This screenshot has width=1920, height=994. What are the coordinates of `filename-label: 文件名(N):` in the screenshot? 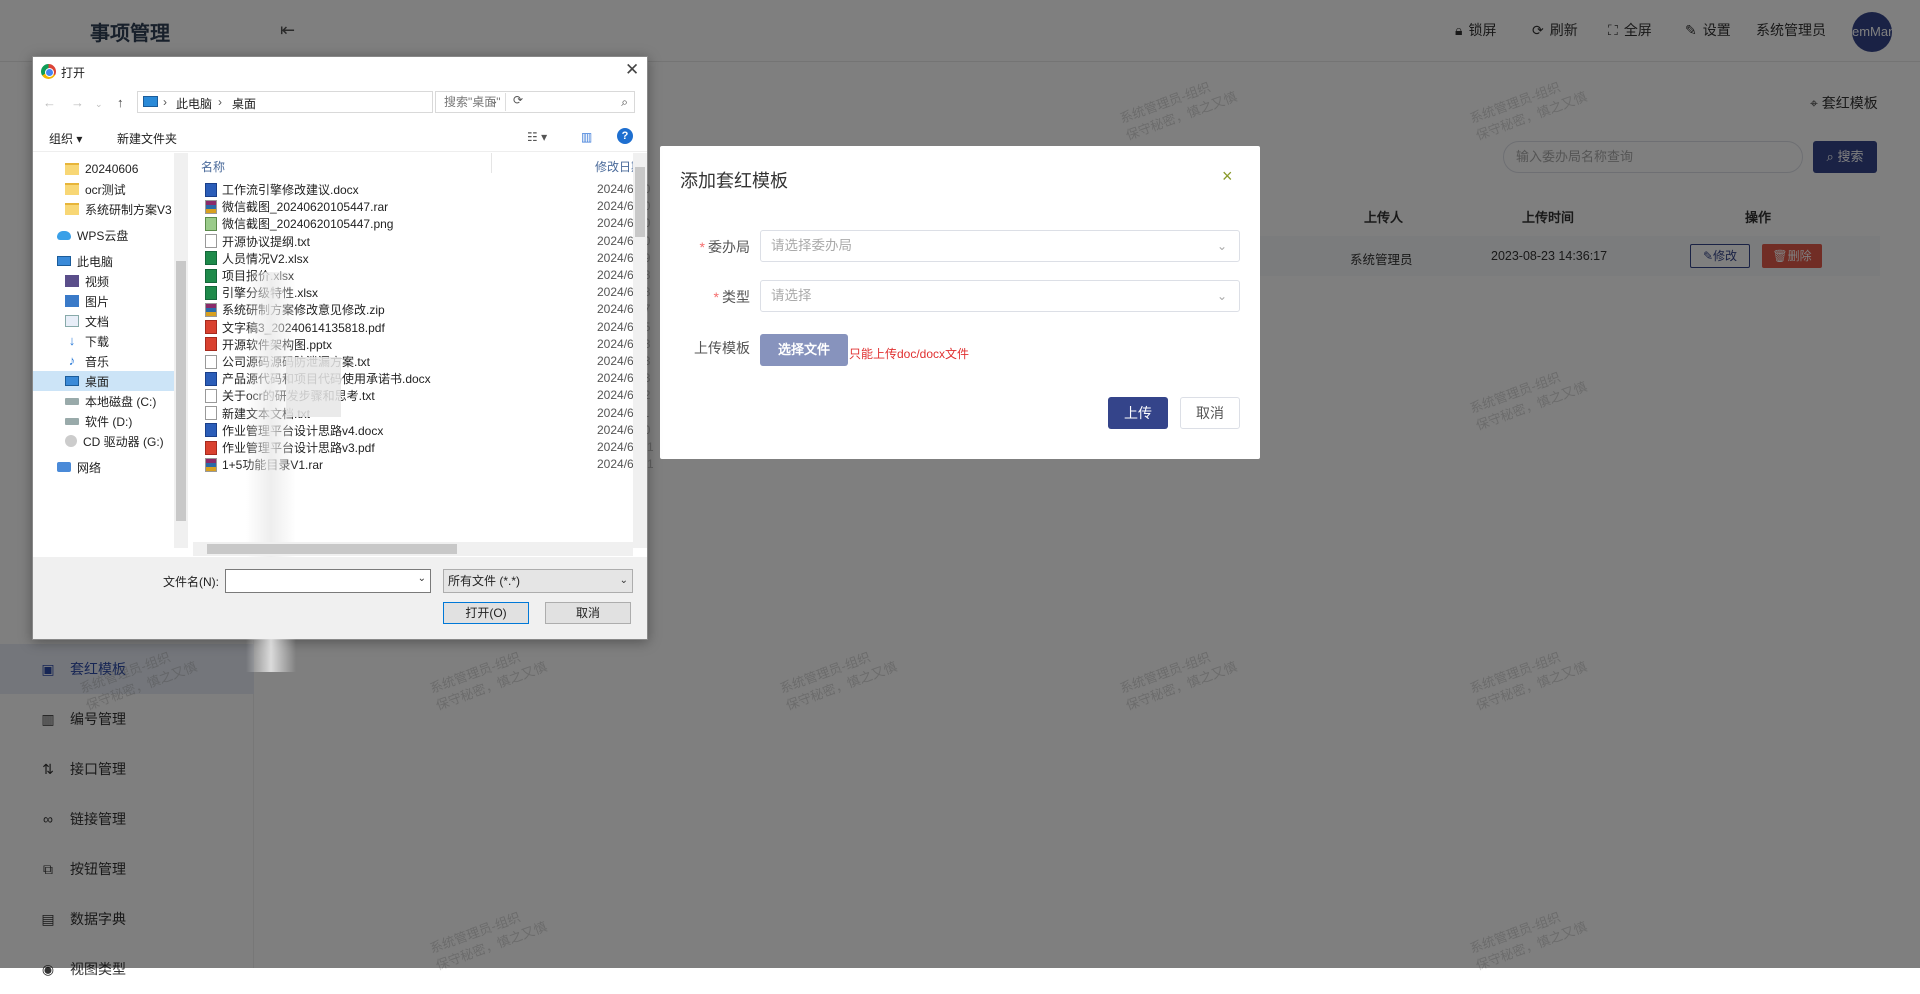 It's located at (191, 582).